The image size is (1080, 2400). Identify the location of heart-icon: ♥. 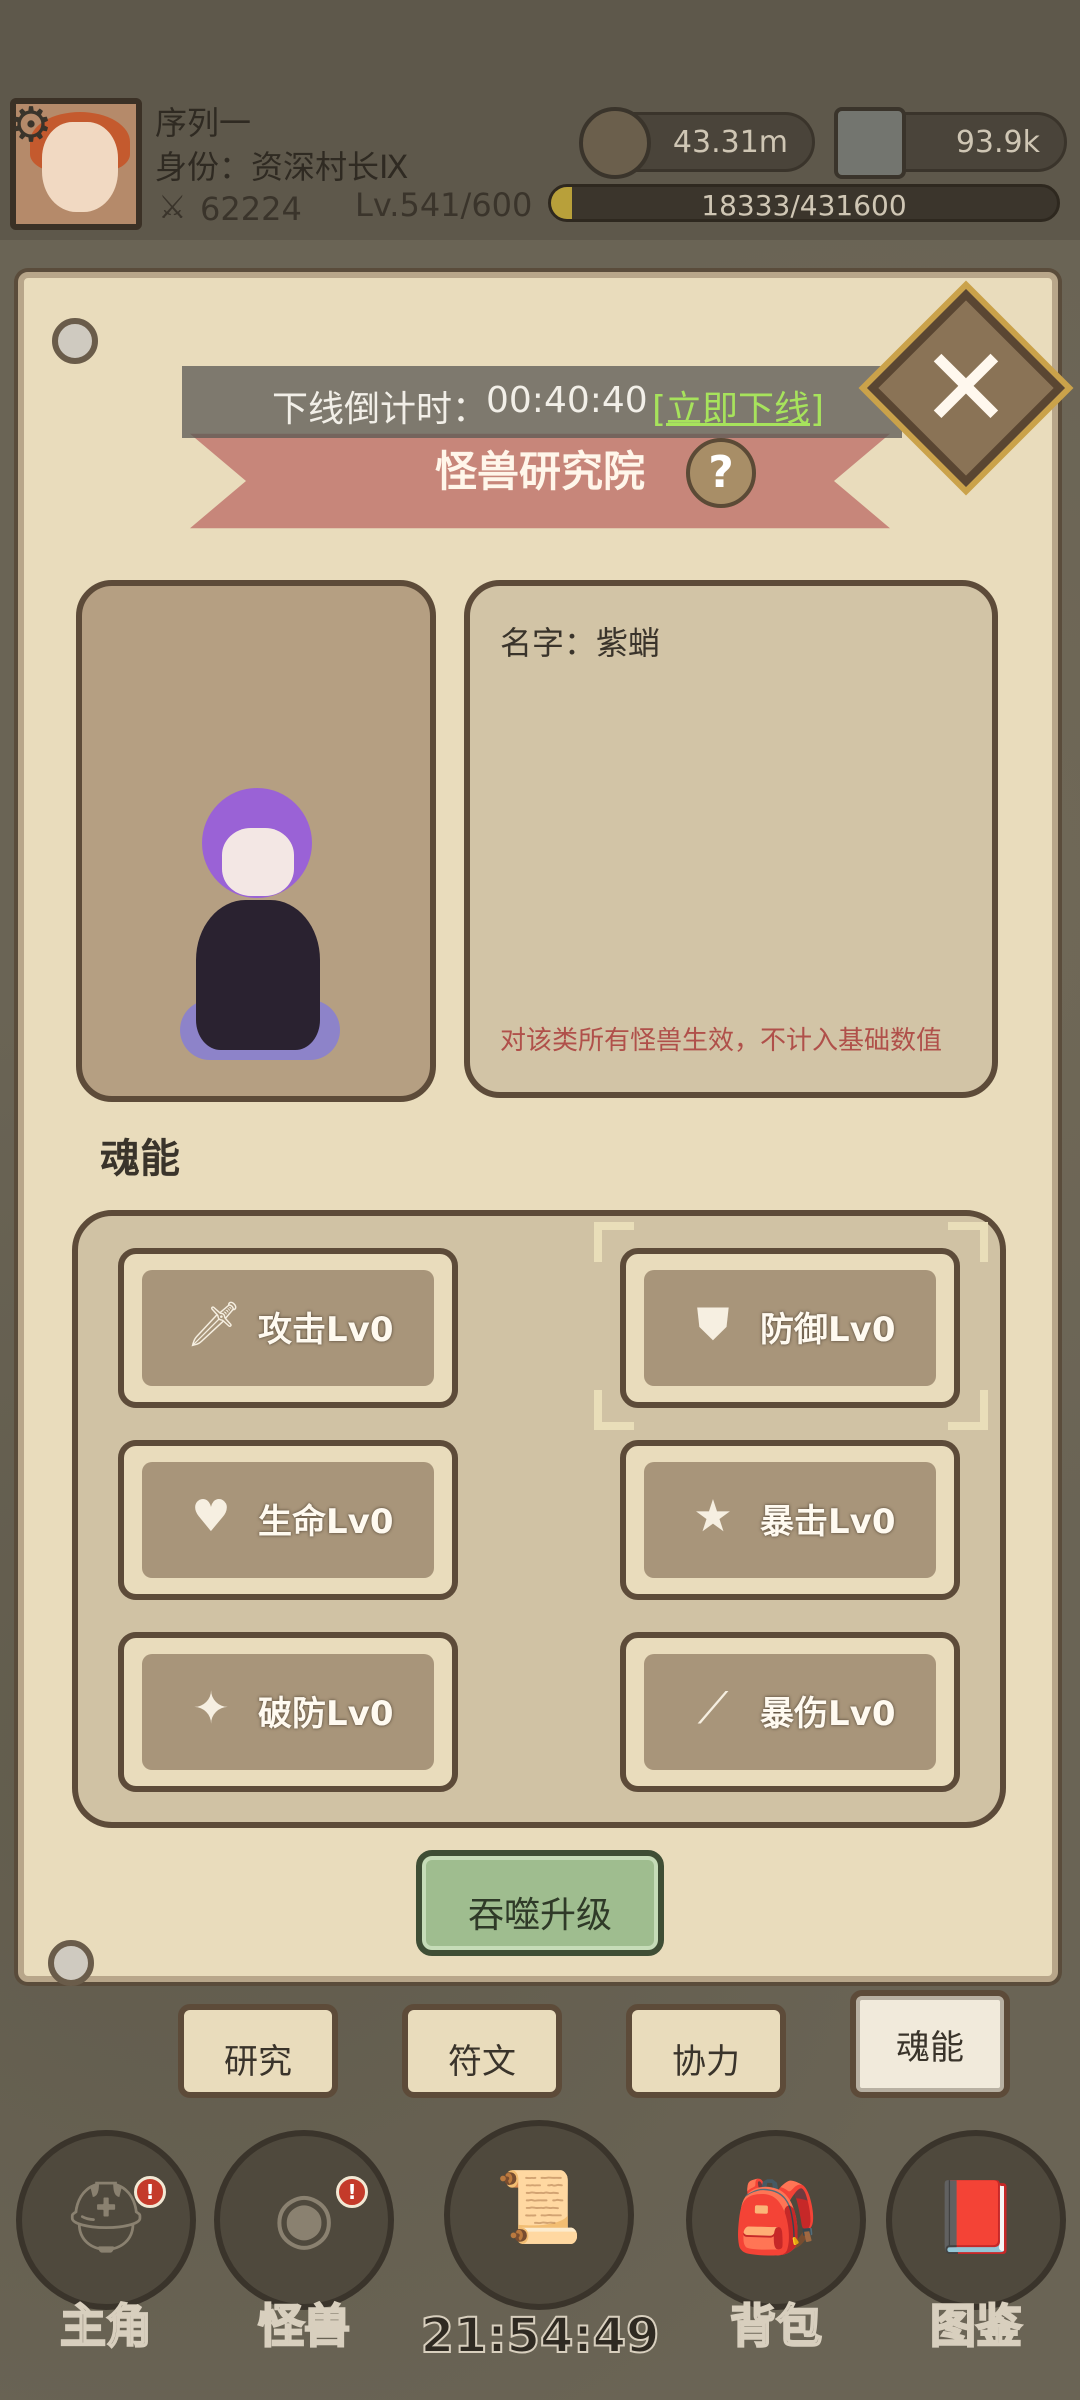
(211, 1516).